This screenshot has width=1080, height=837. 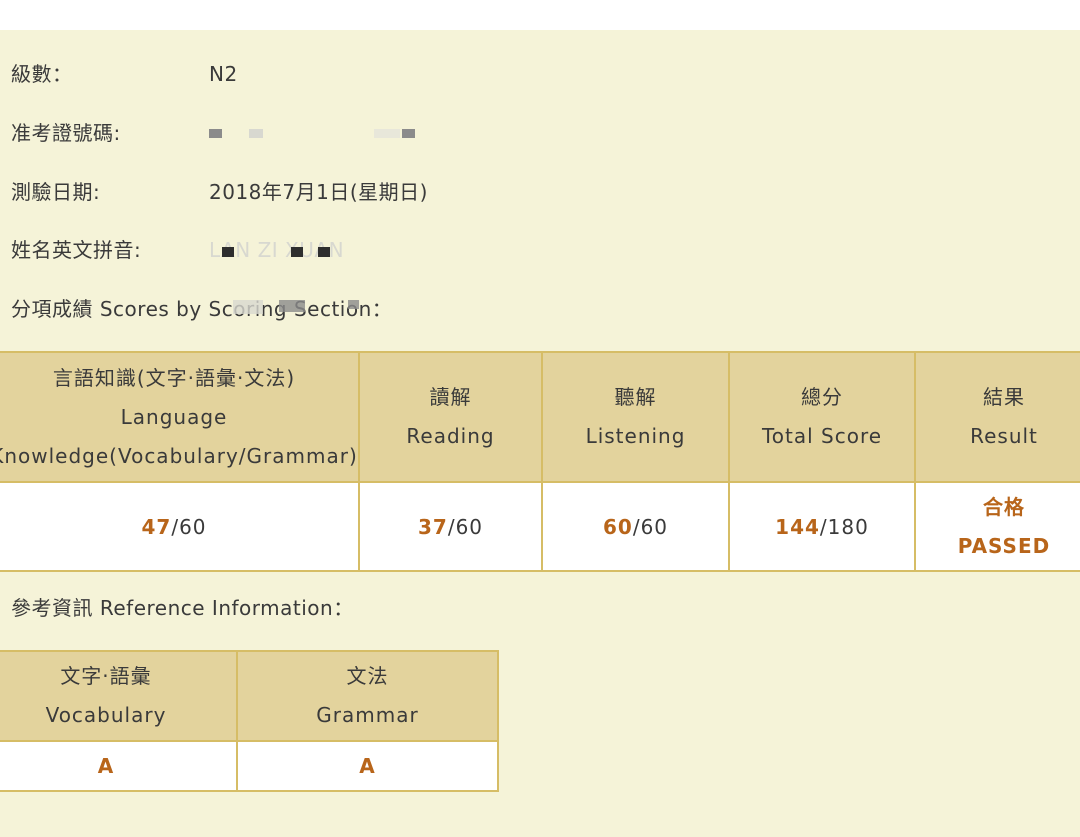 I want to click on score-total: 144/180, so click(x=822, y=526).